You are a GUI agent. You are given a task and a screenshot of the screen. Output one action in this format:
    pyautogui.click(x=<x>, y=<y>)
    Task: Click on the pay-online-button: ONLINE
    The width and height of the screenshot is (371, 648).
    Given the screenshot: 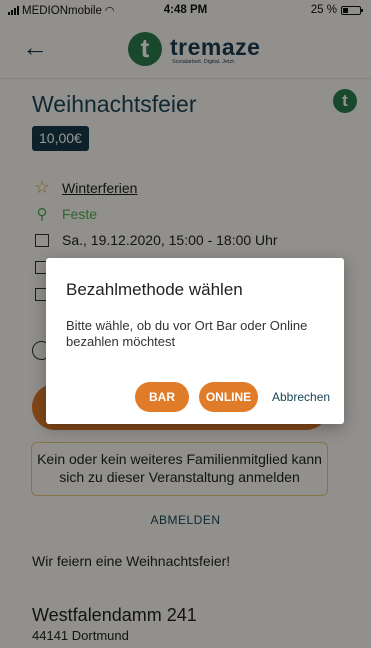 What is the action you would take?
    pyautogui.click(x=228, y=397)
    